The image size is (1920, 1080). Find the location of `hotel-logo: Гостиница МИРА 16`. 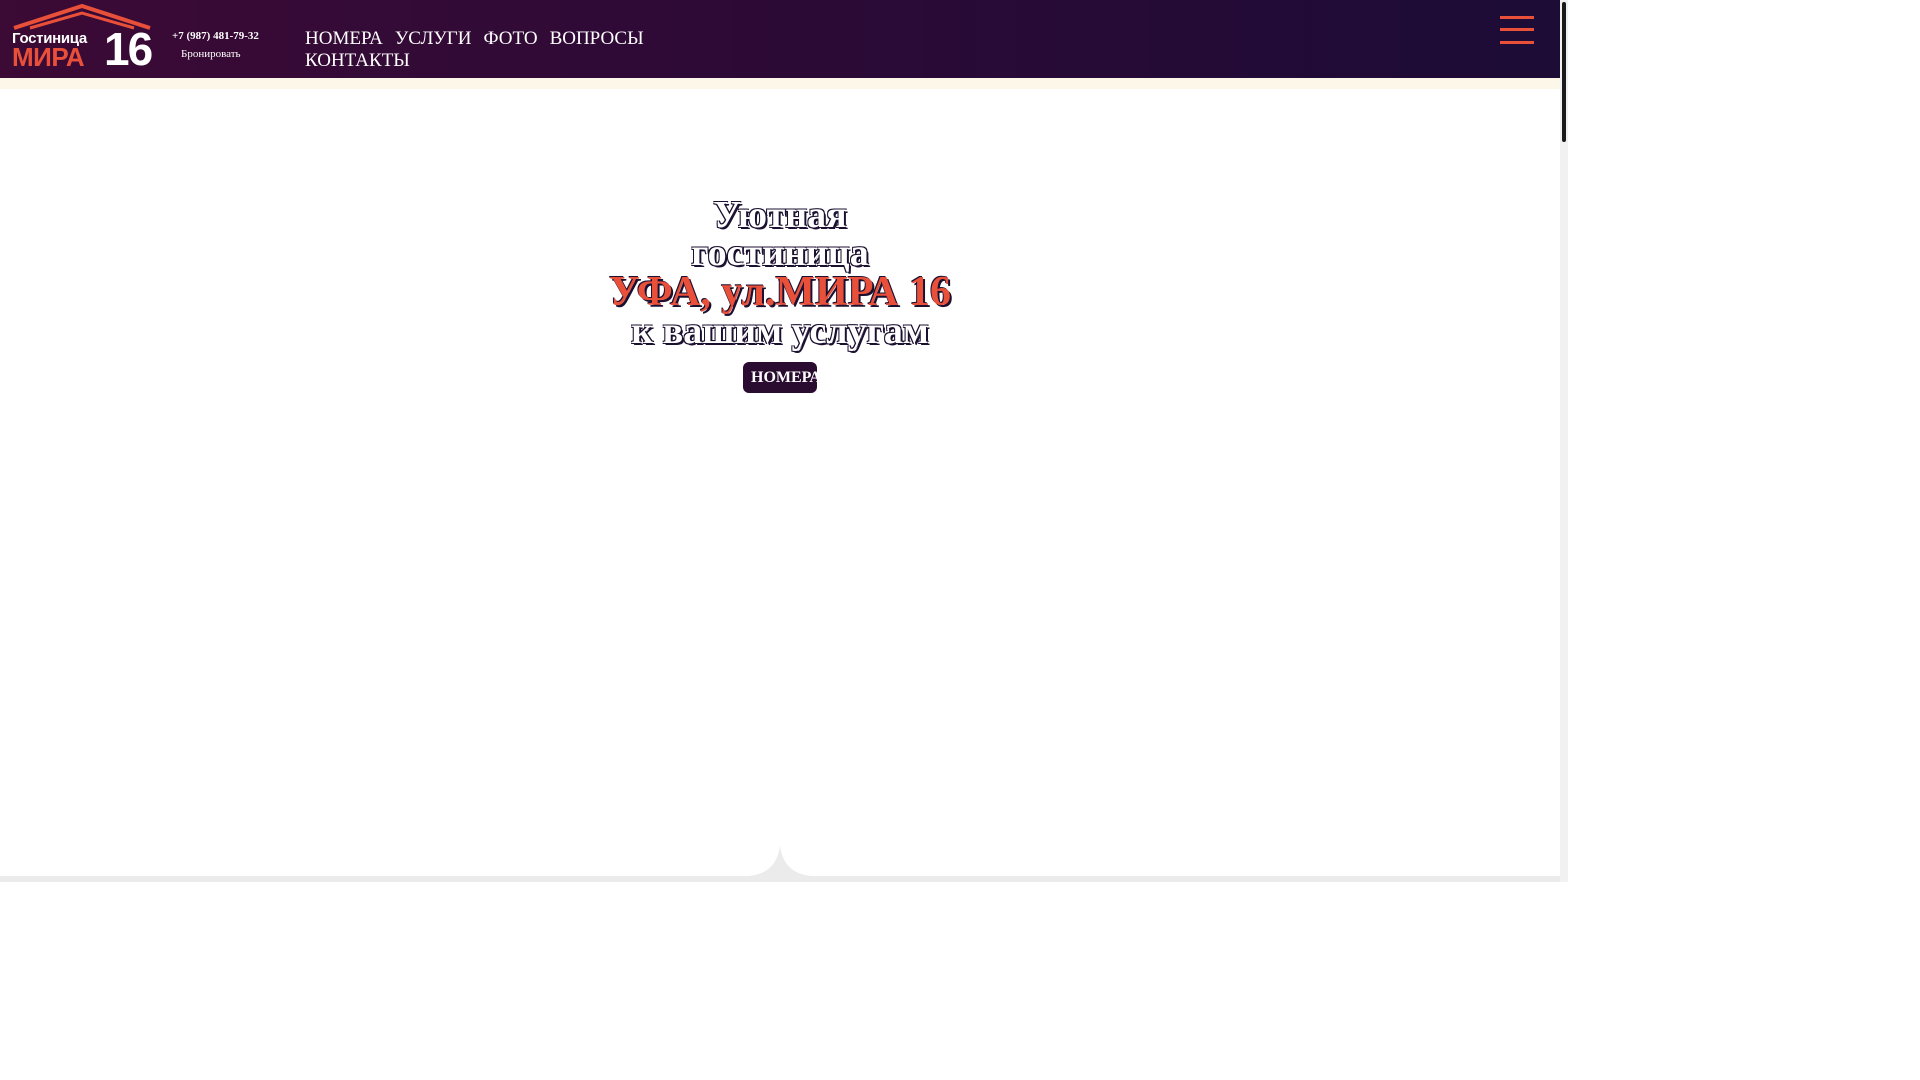

hotel-logo: Гостиница МИРА 16 is located at coordinates (87, 39).